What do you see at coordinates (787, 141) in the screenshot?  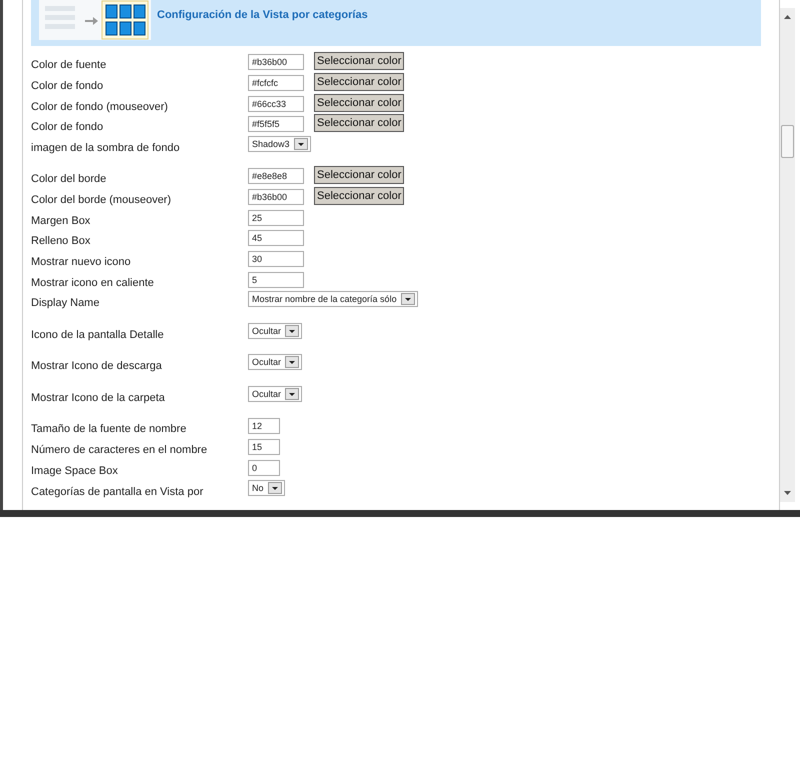 I see `scrollbar-thumb` at bounding box center [787, 141].